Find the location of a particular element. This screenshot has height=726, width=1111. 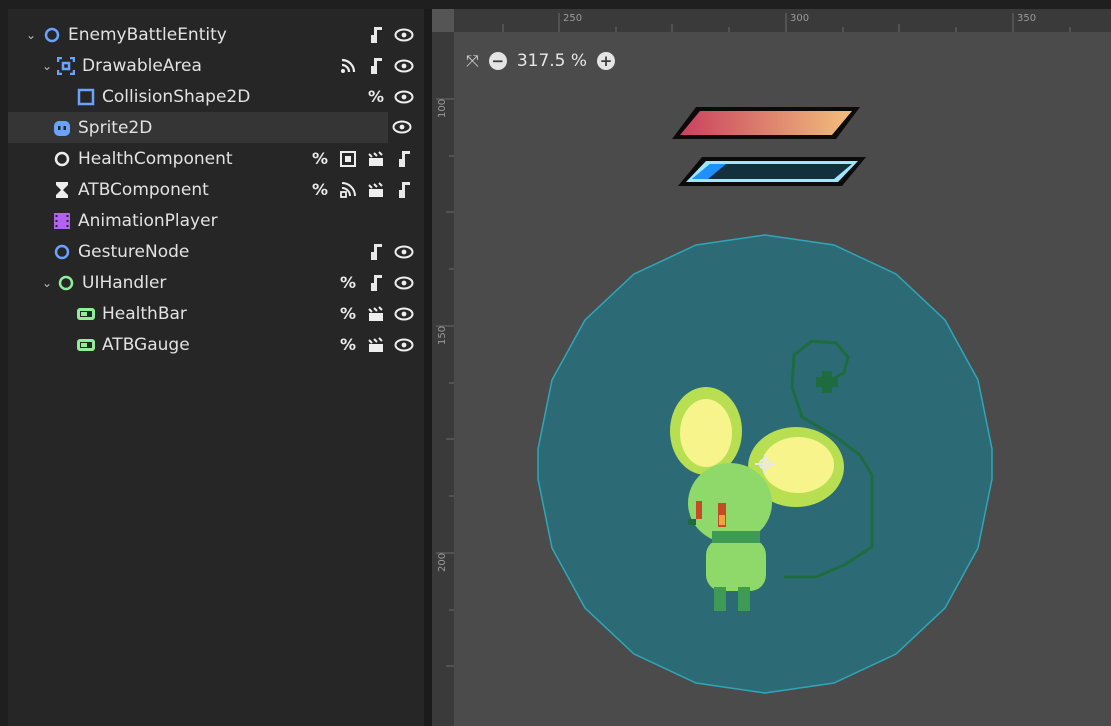

zoom-out-button: − is located at coordinates (497, 61).